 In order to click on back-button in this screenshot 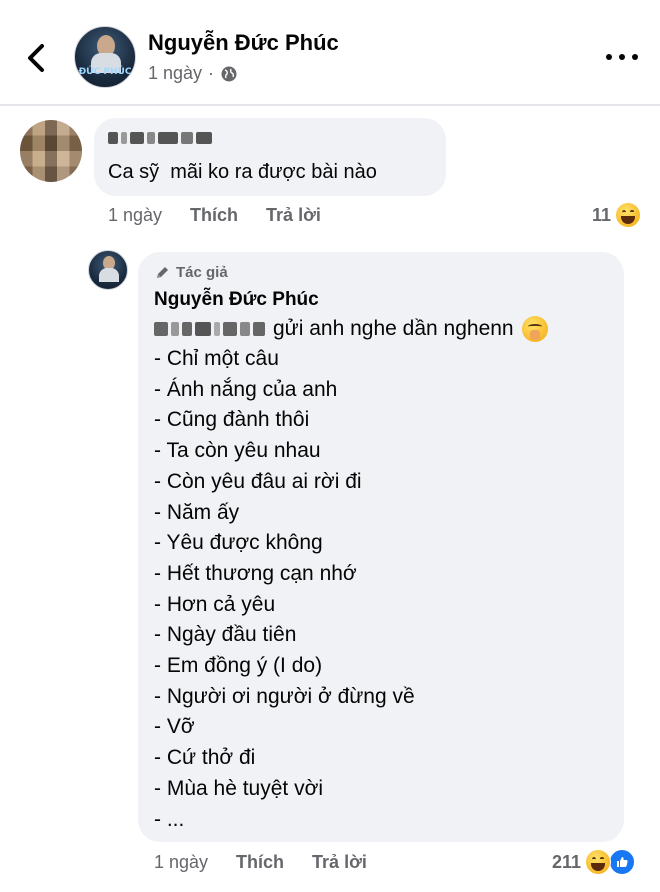, I will do `click(37, 58)`.